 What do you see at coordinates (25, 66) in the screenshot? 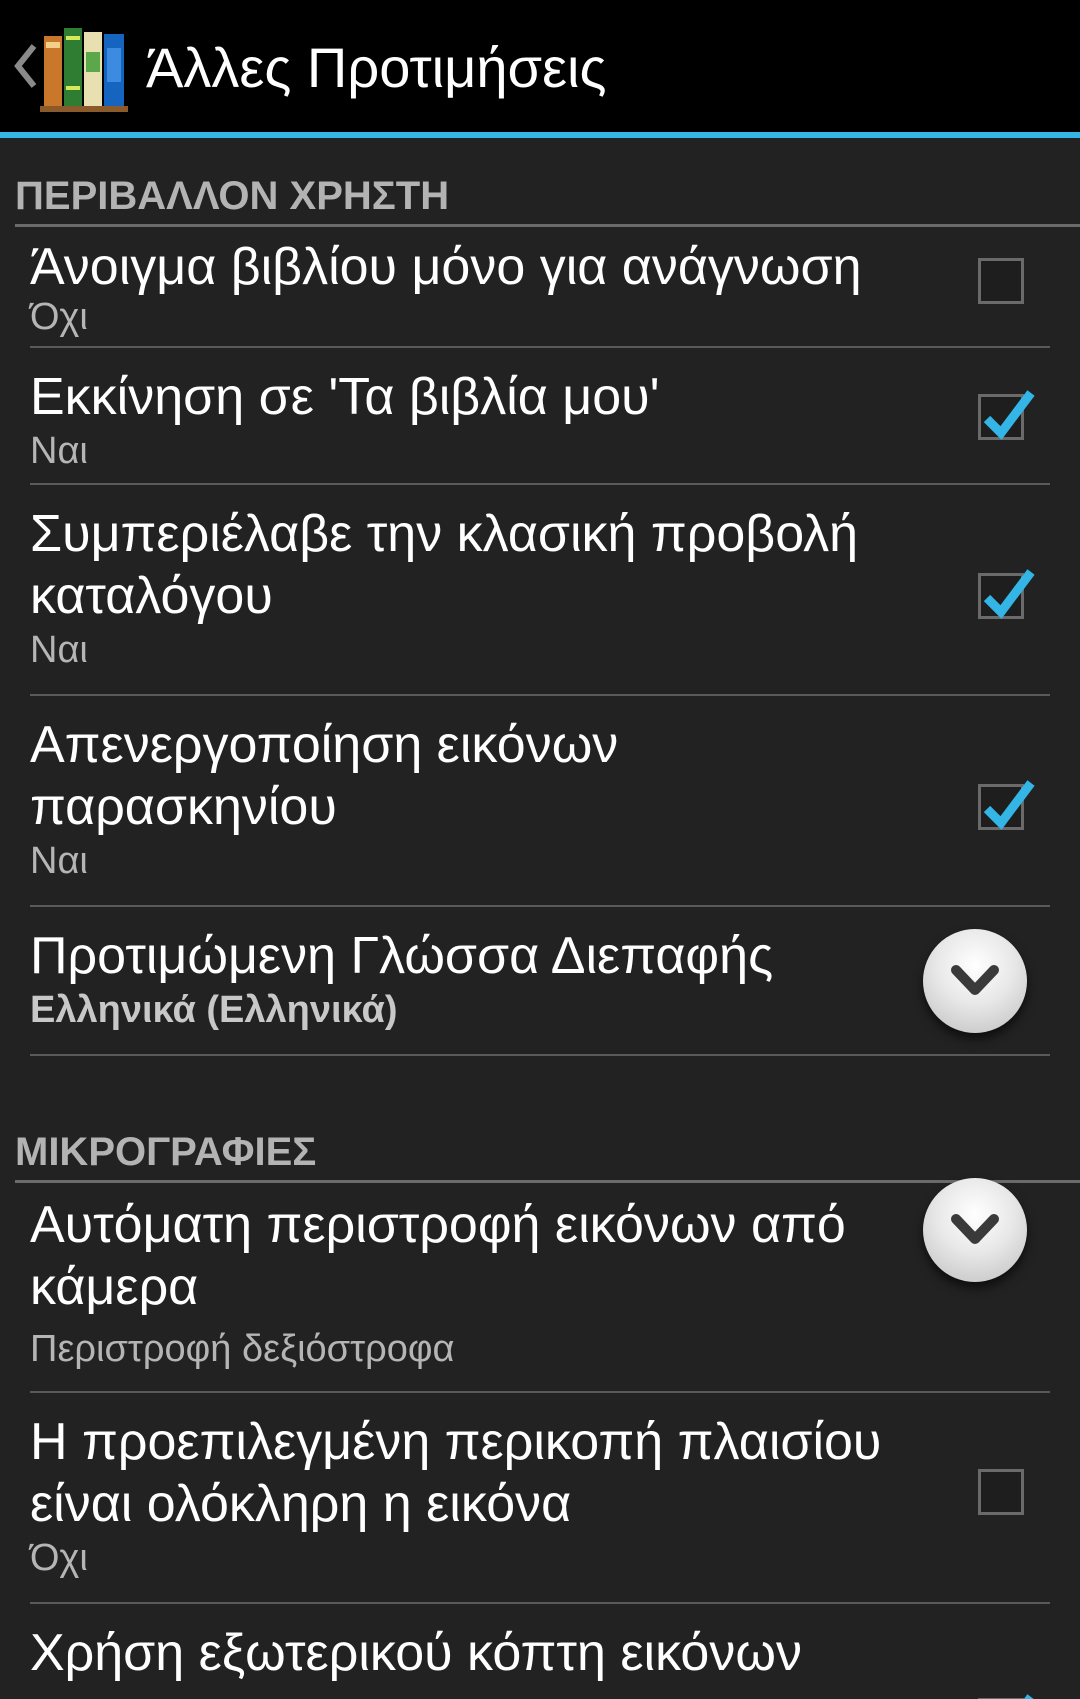
I see `chevron-left-icon` at bounding box center [25, 66].